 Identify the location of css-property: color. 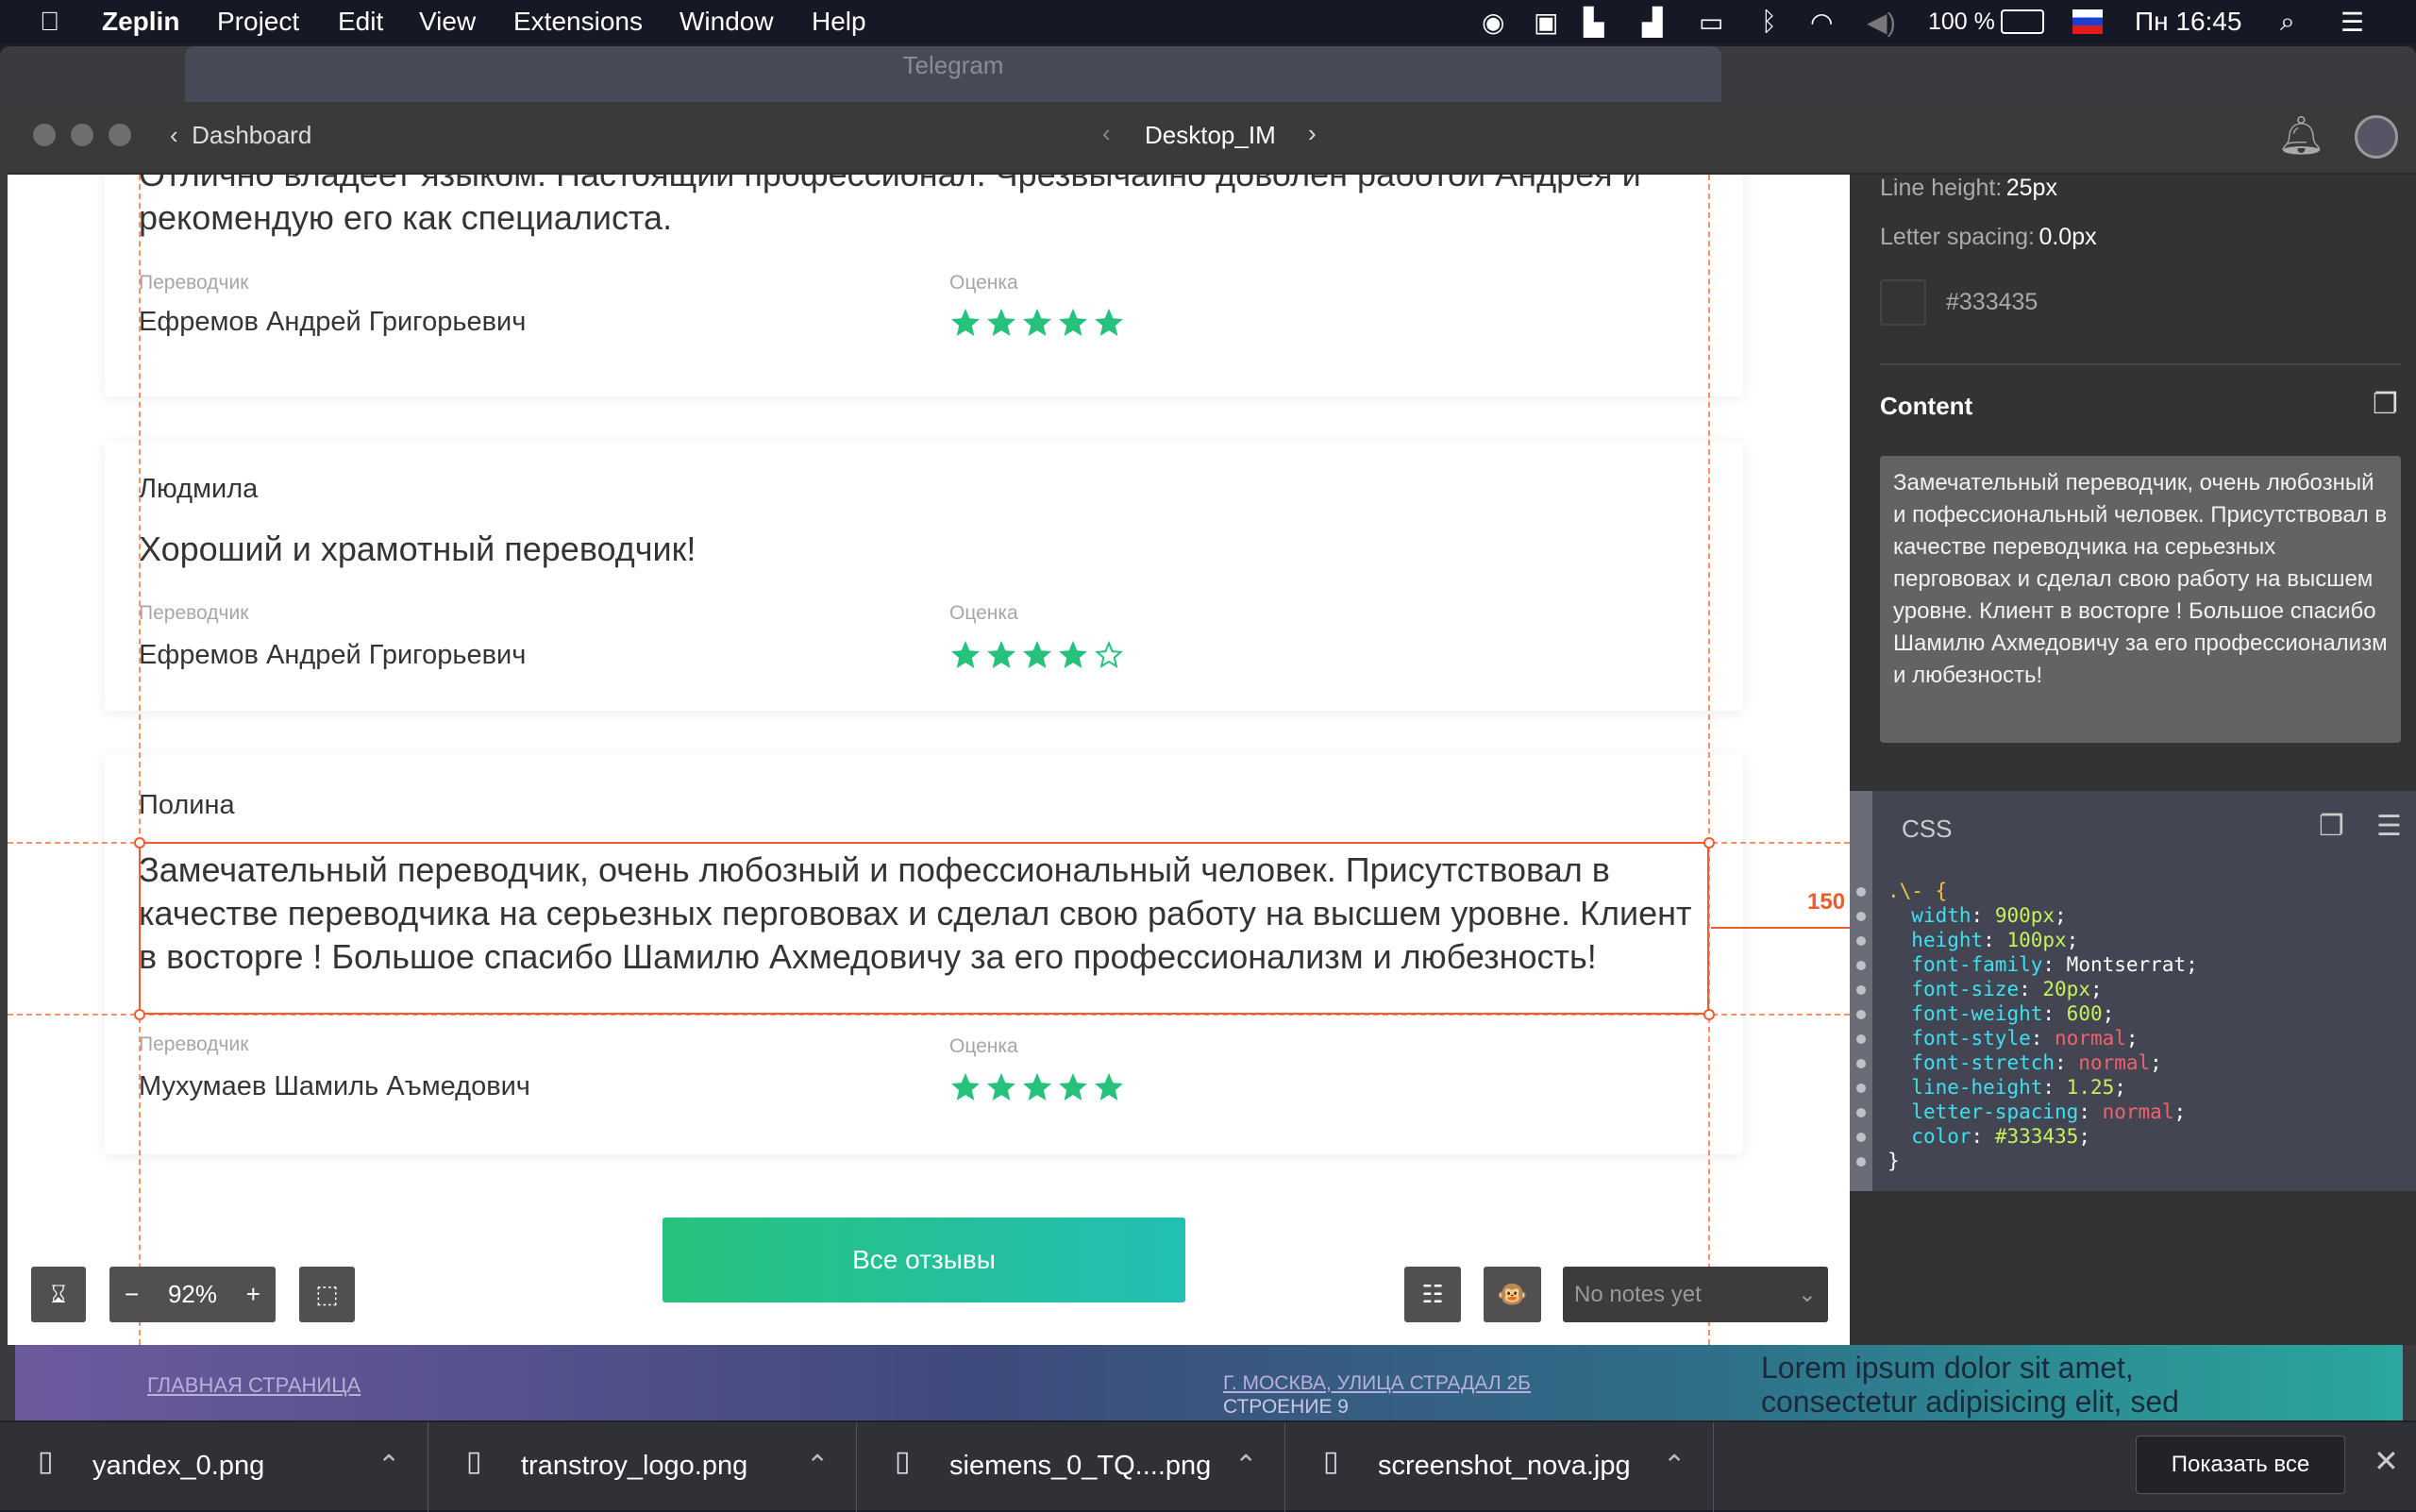
(1941, 1136).